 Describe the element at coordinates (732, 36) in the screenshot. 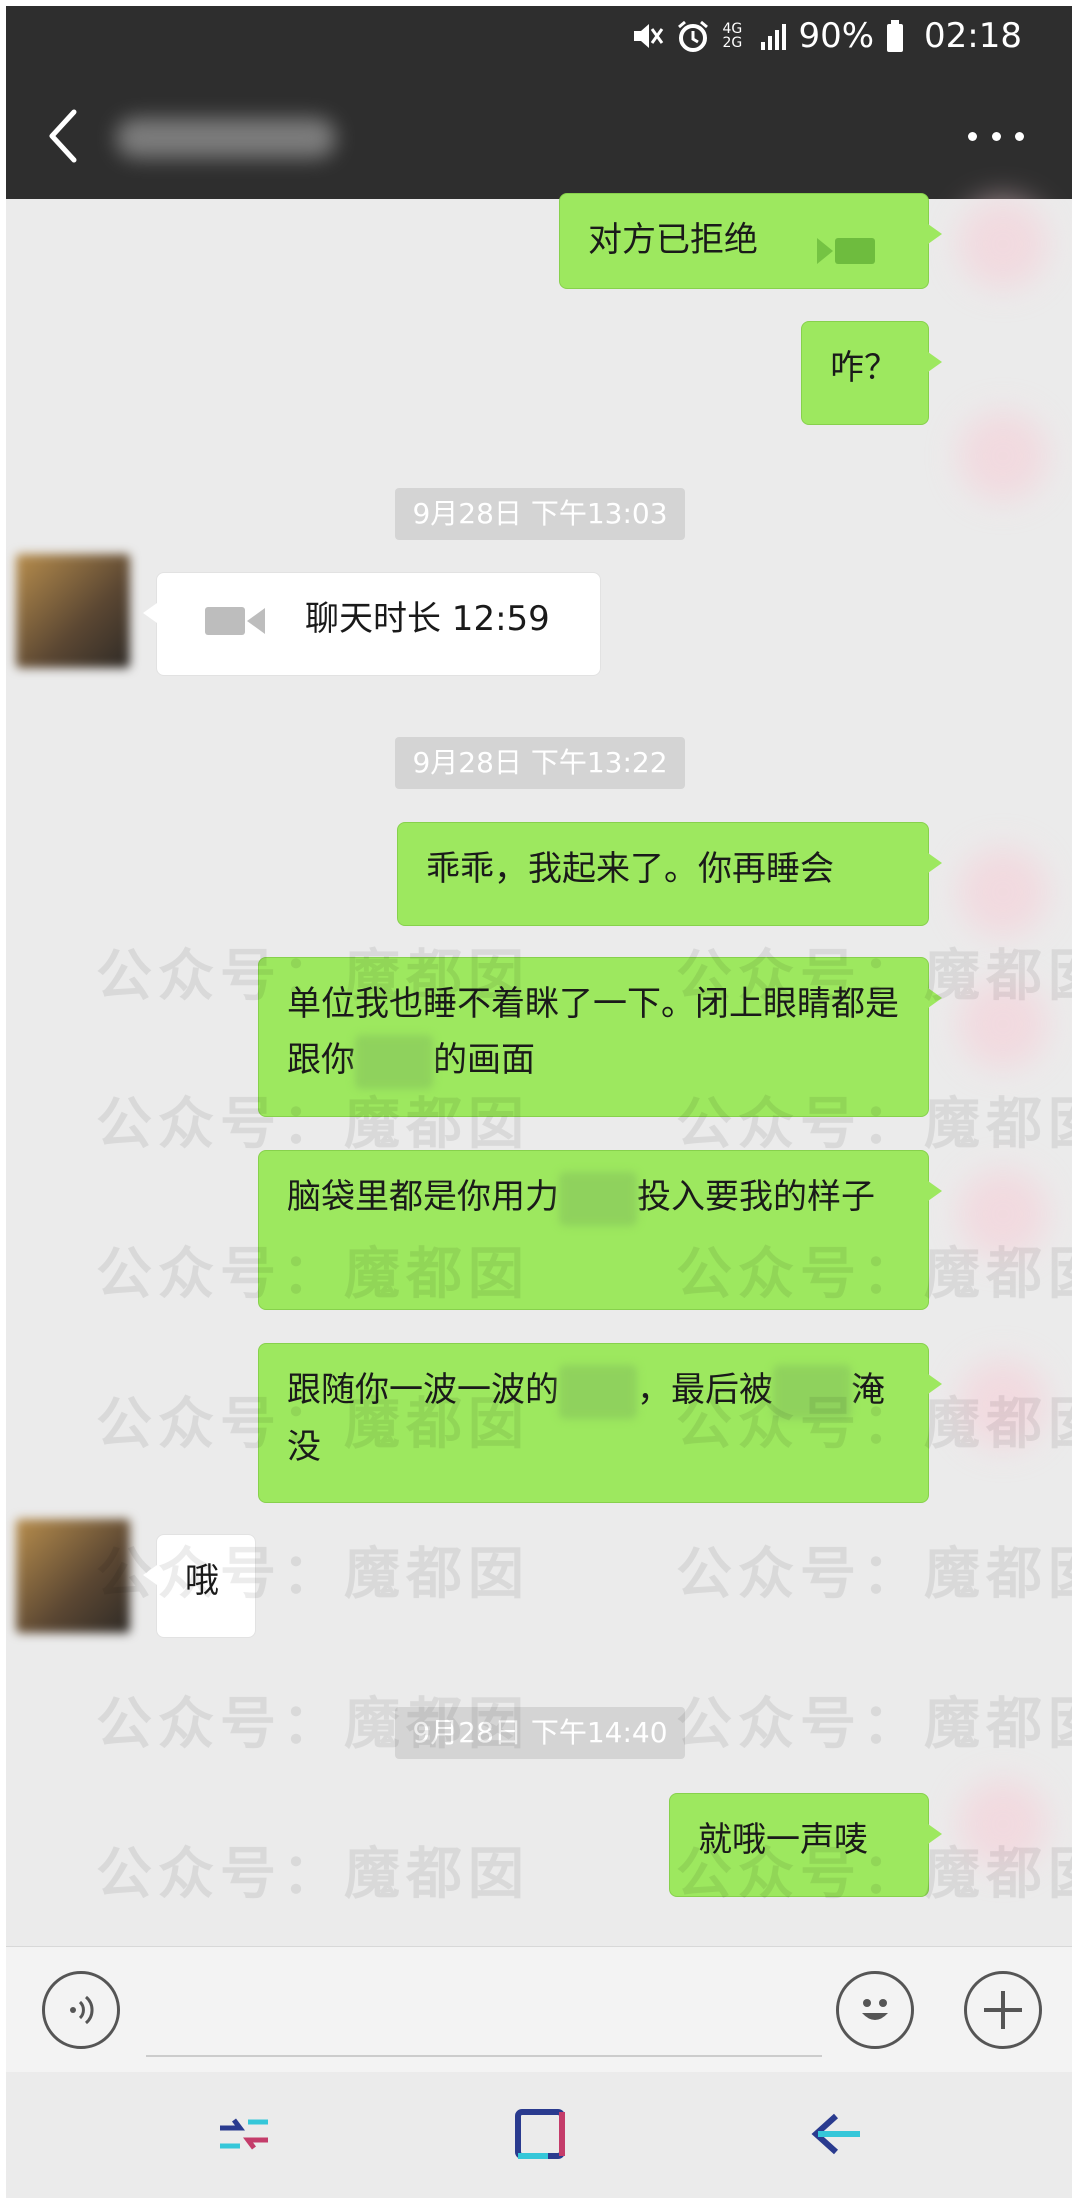

I see `network-indicator: 4G 2G` at that location.